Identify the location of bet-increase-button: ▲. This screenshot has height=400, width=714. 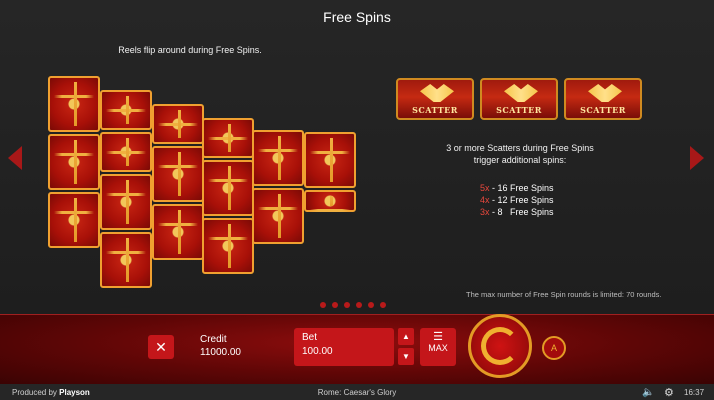
(406, 336).